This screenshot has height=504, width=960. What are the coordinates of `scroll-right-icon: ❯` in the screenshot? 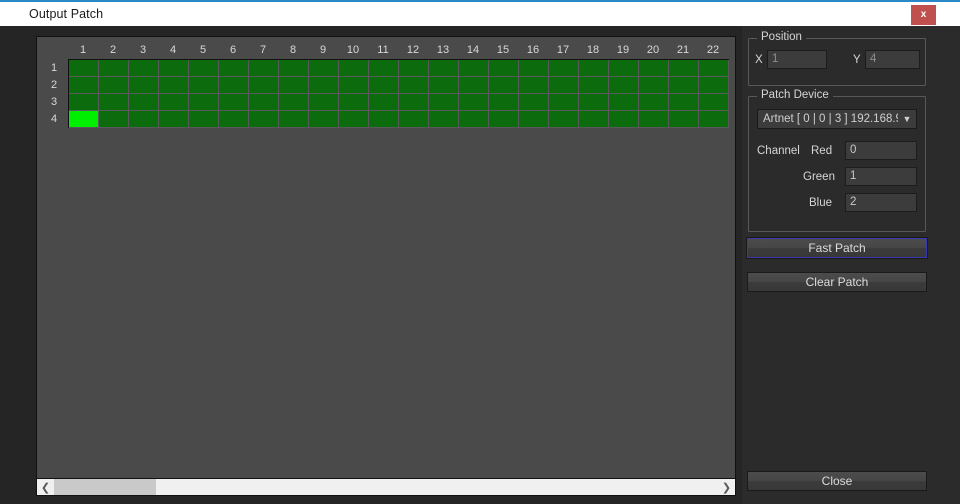 It's located at (726, 487).